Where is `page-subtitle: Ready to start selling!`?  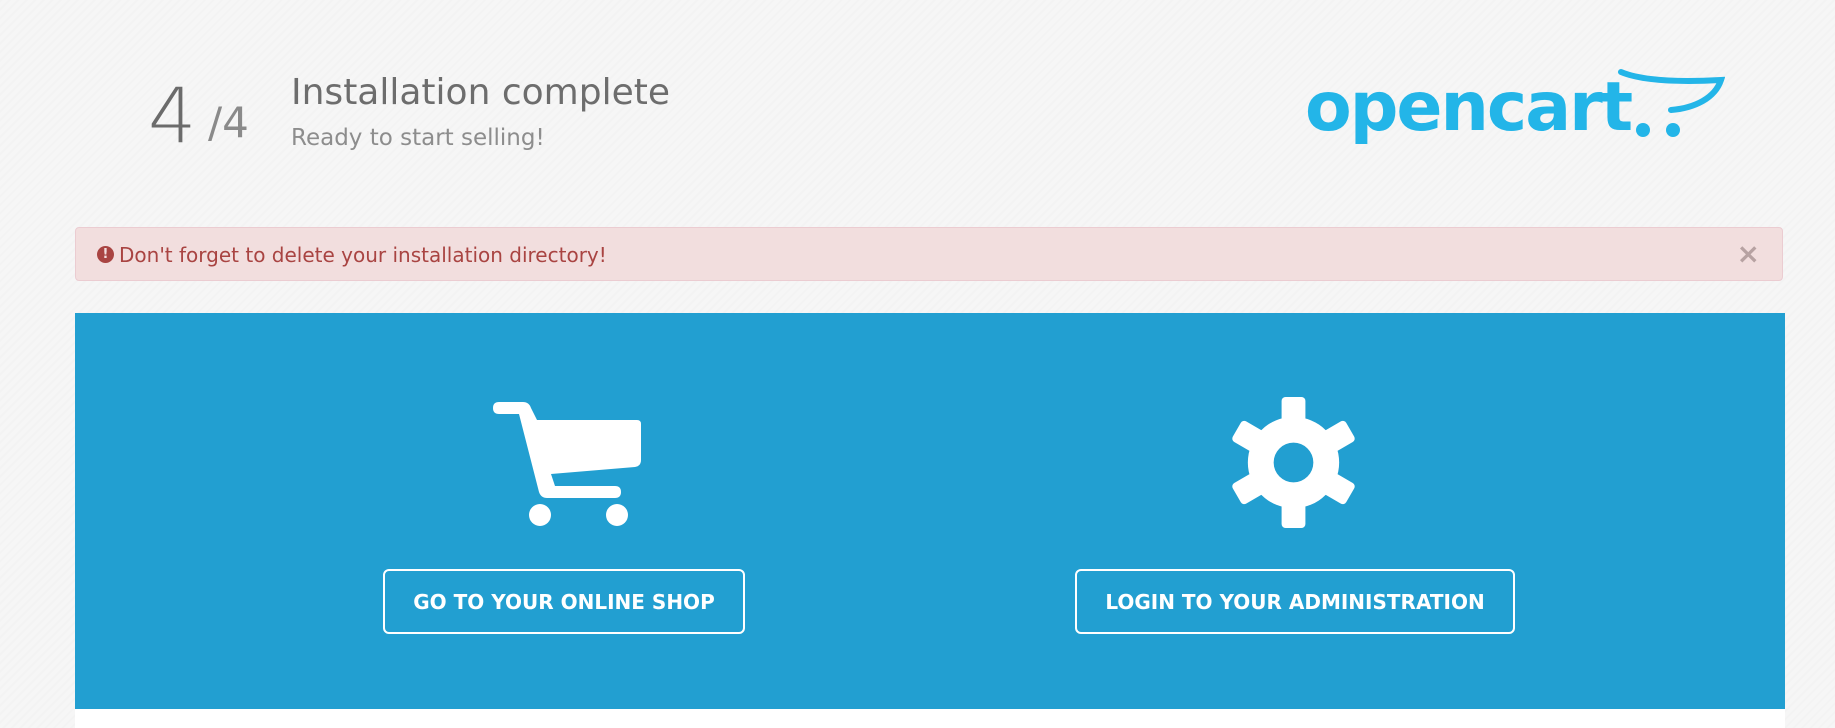 page-subtitle: Ready to start selling! is located at coordinates (418, 138).